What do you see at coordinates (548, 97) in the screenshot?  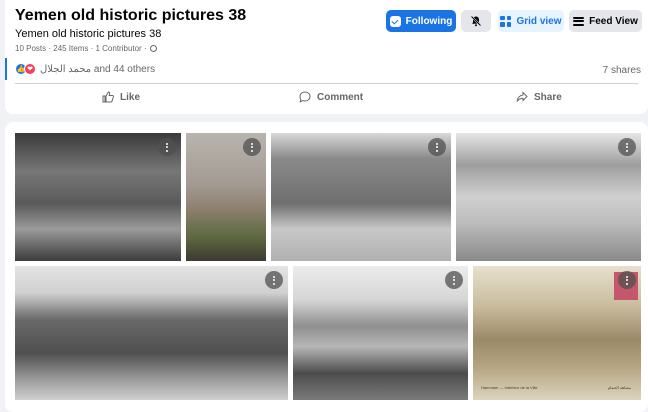 I see `share-button-label: Share` at bounding box center [548, 97].